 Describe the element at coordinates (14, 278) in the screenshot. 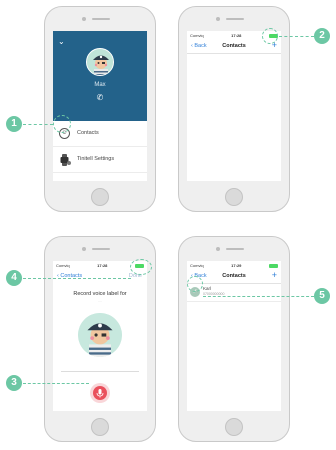

I see `callout-4: 4` at that location.